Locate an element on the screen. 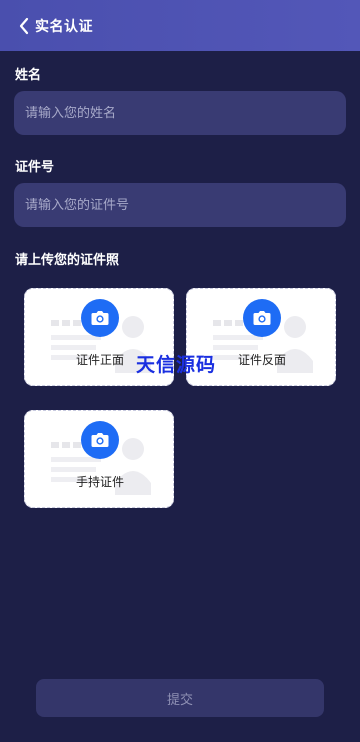  watermark-text: 天信源码 is located at coordinates (176, 365).